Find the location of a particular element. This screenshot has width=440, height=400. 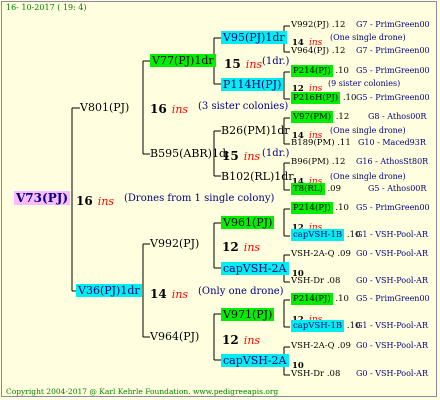

g4-gen: G7 - PrimGreen00 is located at coordinates (393, 50).